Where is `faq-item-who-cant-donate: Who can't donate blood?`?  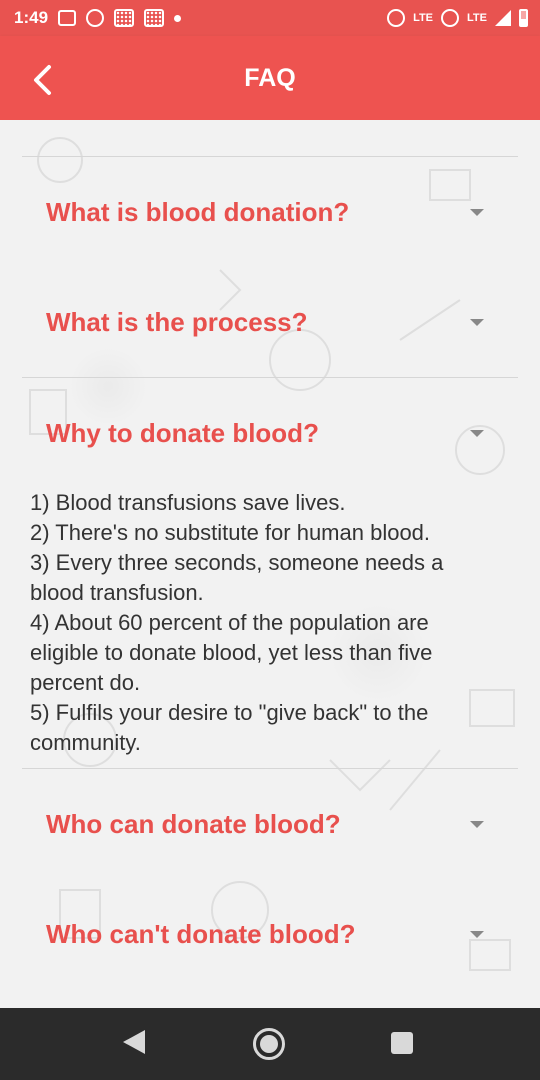 faq-item-who-cant-donate: Who can't donate blood? is located at coordinates (270, 934).